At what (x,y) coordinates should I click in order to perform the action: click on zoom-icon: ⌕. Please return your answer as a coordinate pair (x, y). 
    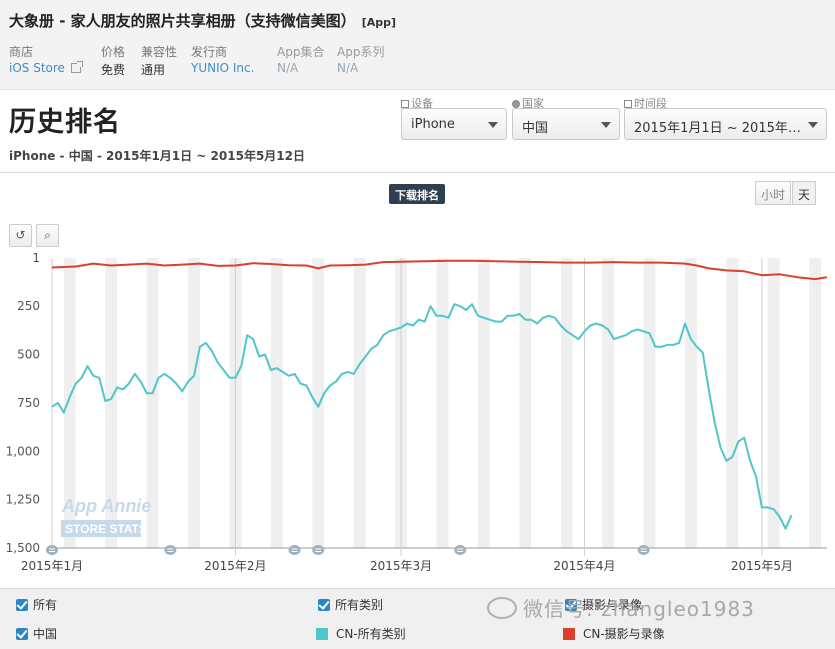
    Looking at the image, I should click on (47, 235).